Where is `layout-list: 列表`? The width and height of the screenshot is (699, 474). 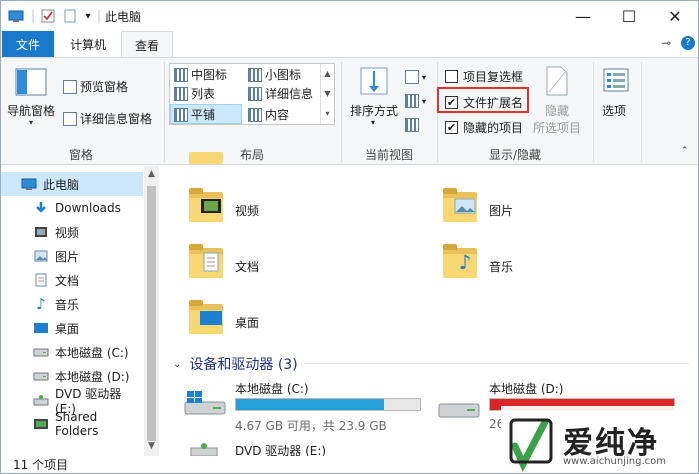
layout-list: 列表 is located at coordinates (194, 93).